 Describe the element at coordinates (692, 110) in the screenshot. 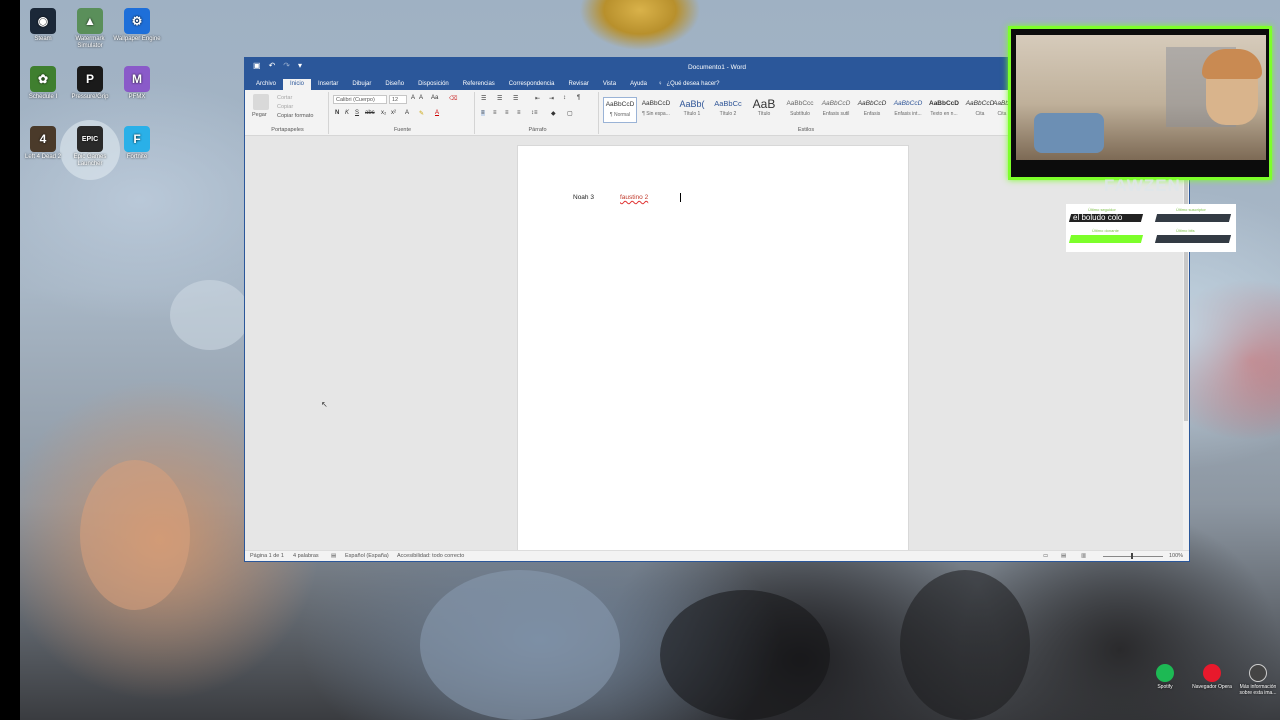

I see `style-heading-1: AaBb( Título 1` at that location.